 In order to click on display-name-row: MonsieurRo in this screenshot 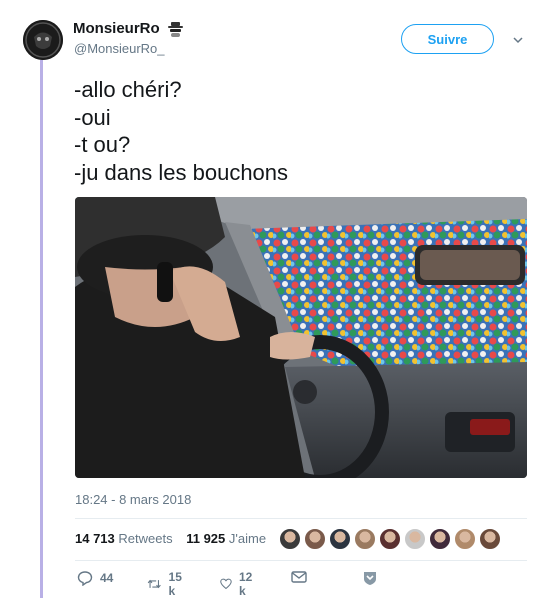, I will do `click(128, 28)`.